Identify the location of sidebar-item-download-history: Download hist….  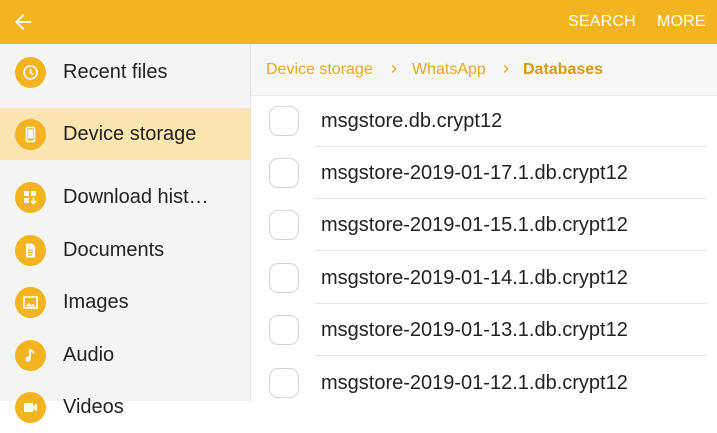
(125, 197).